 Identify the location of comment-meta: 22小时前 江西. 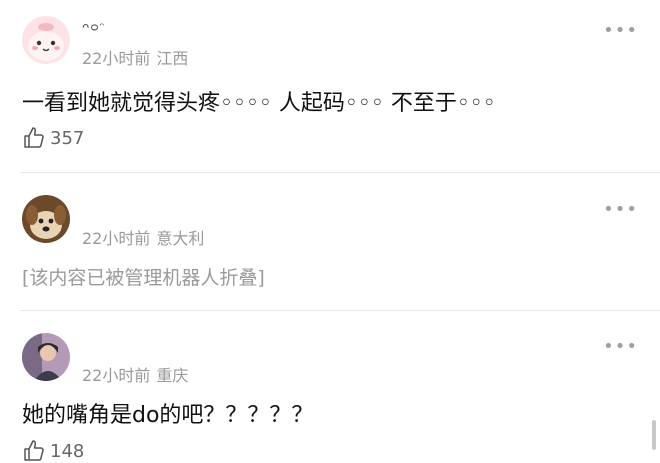
(135, 57).